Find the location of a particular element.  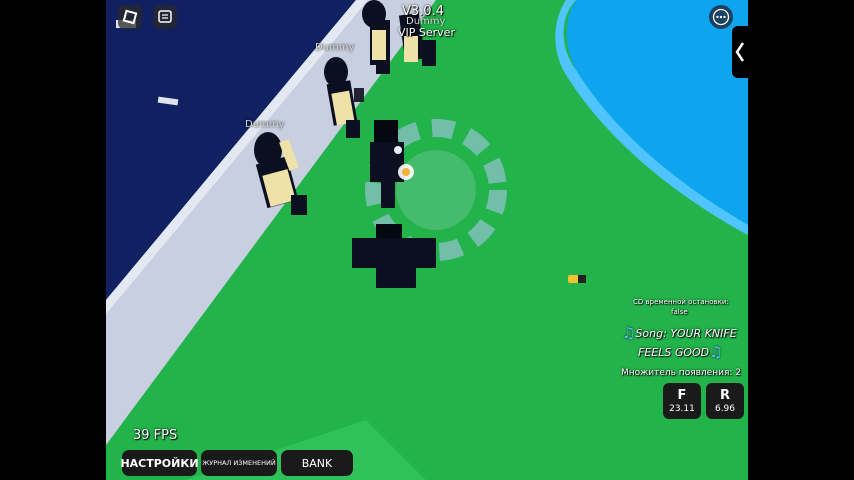

timestop-cooldown-value: false is located at coordinates (679, 312).